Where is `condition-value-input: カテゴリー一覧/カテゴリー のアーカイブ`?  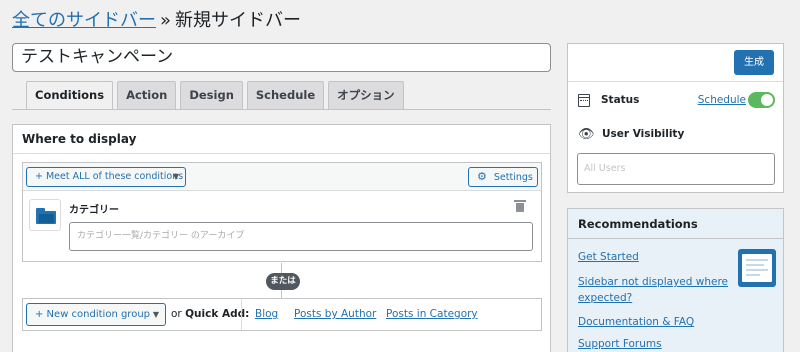
condition-value-input: カテゴリー一覧/カテゴリー のアーカイブ is located at coordinates (301, 236).